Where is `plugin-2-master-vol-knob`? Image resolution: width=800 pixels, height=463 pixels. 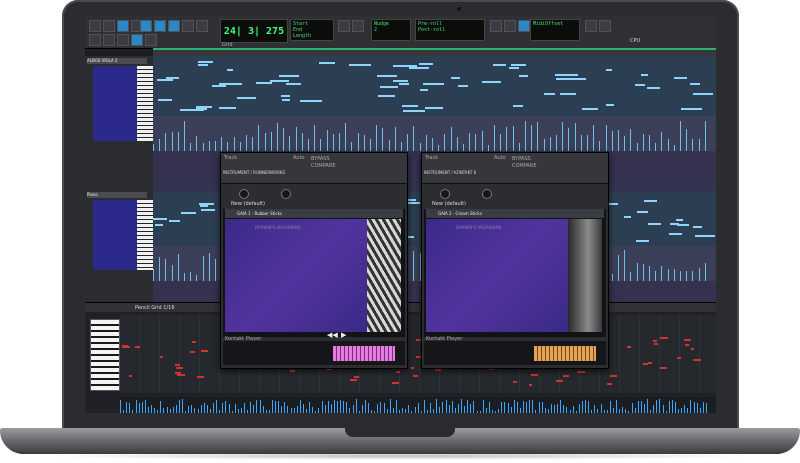 plugin-2-master-vol-knob is located at coordinates (445, 194).